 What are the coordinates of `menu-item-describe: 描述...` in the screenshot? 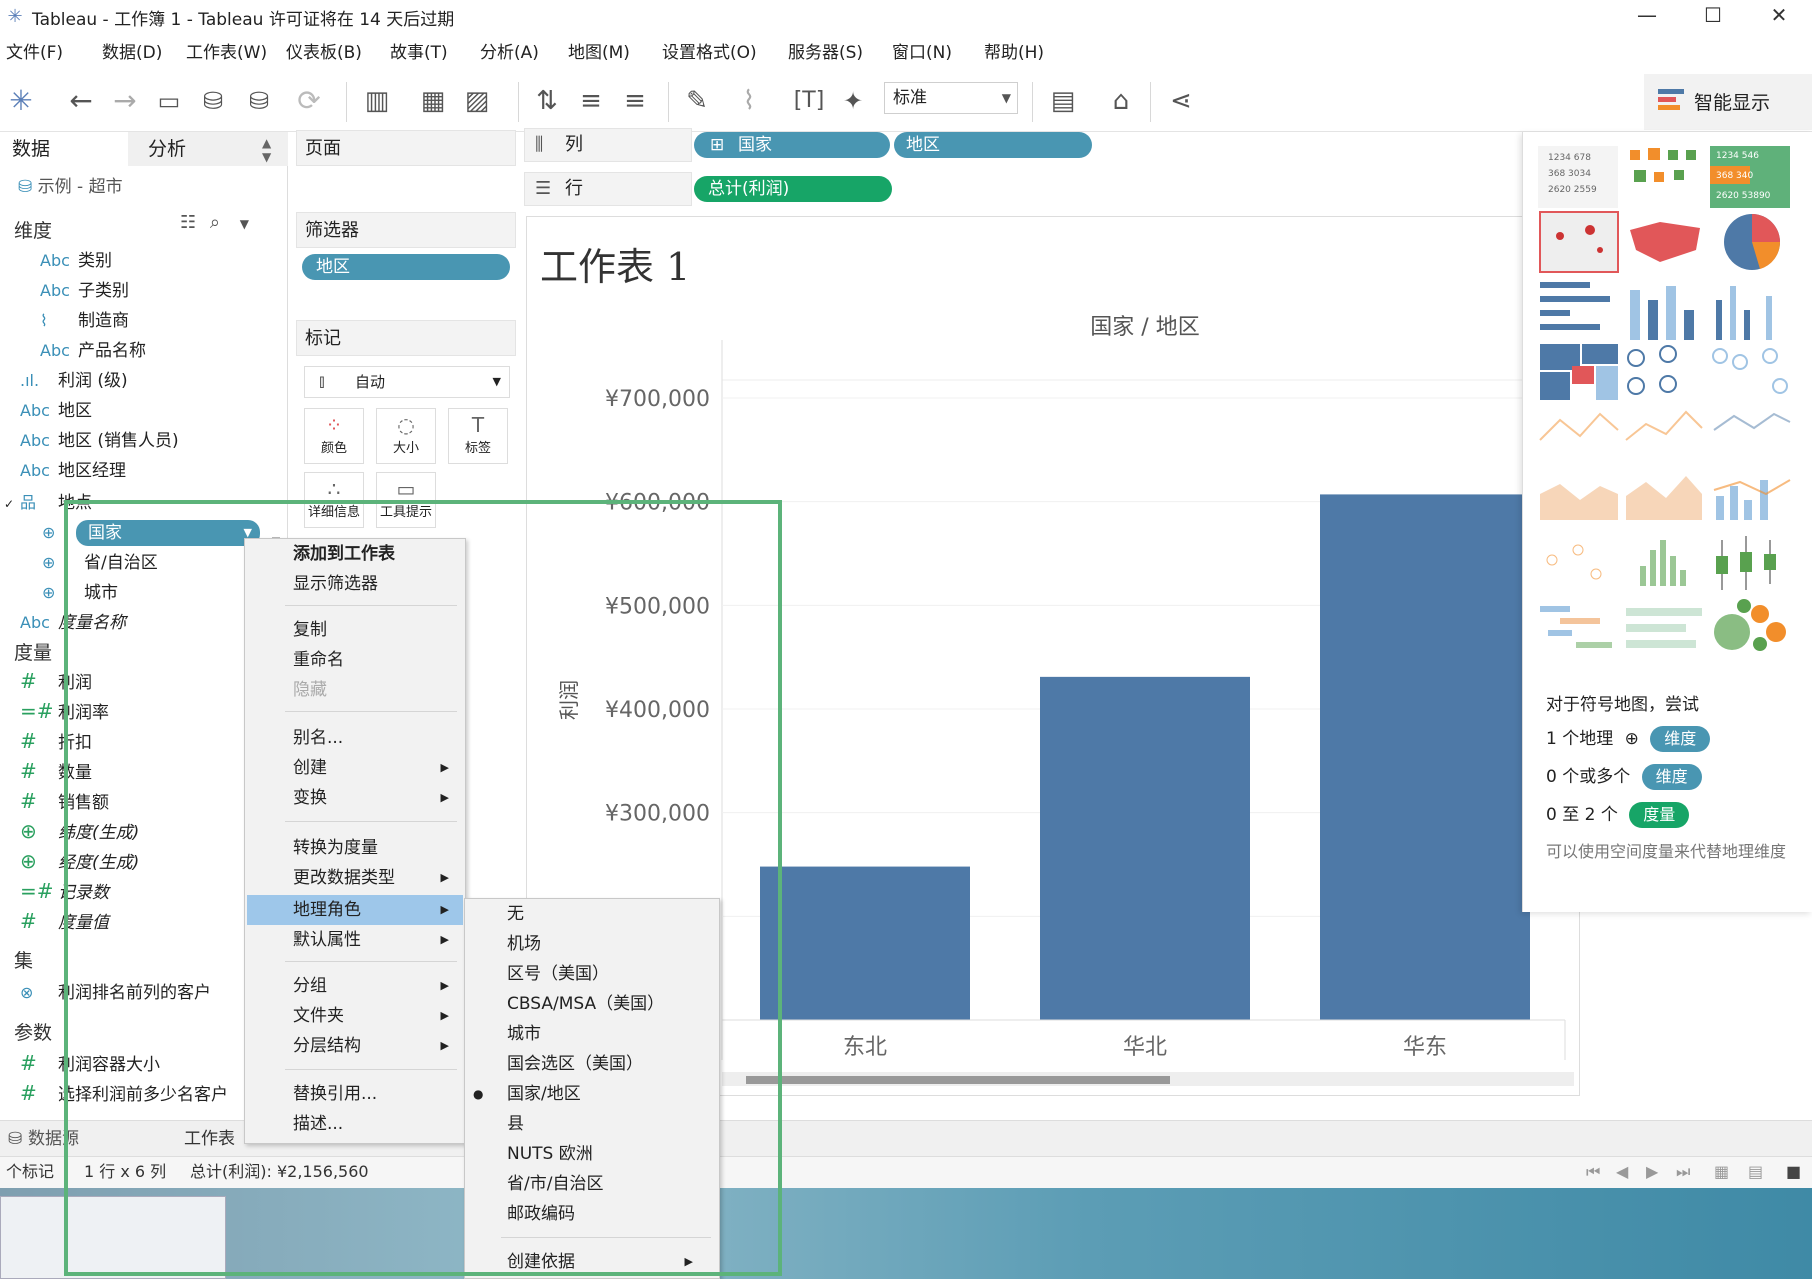 It's located at (318, 1124).